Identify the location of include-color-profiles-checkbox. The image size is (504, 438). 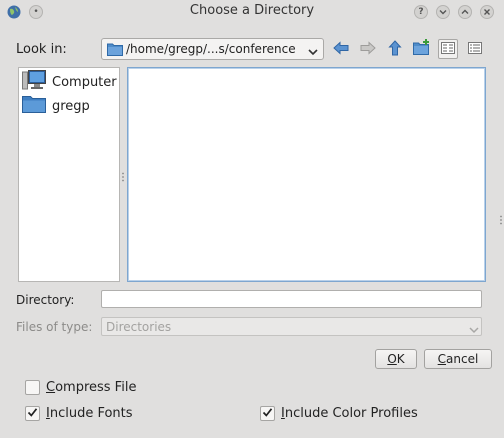
(267, 413).